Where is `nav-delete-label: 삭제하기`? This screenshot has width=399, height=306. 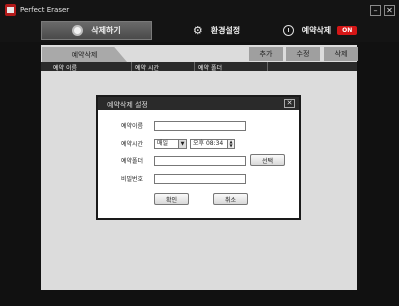
nav-delete-label: 삭제하기 is located at coordinates (106, 30).